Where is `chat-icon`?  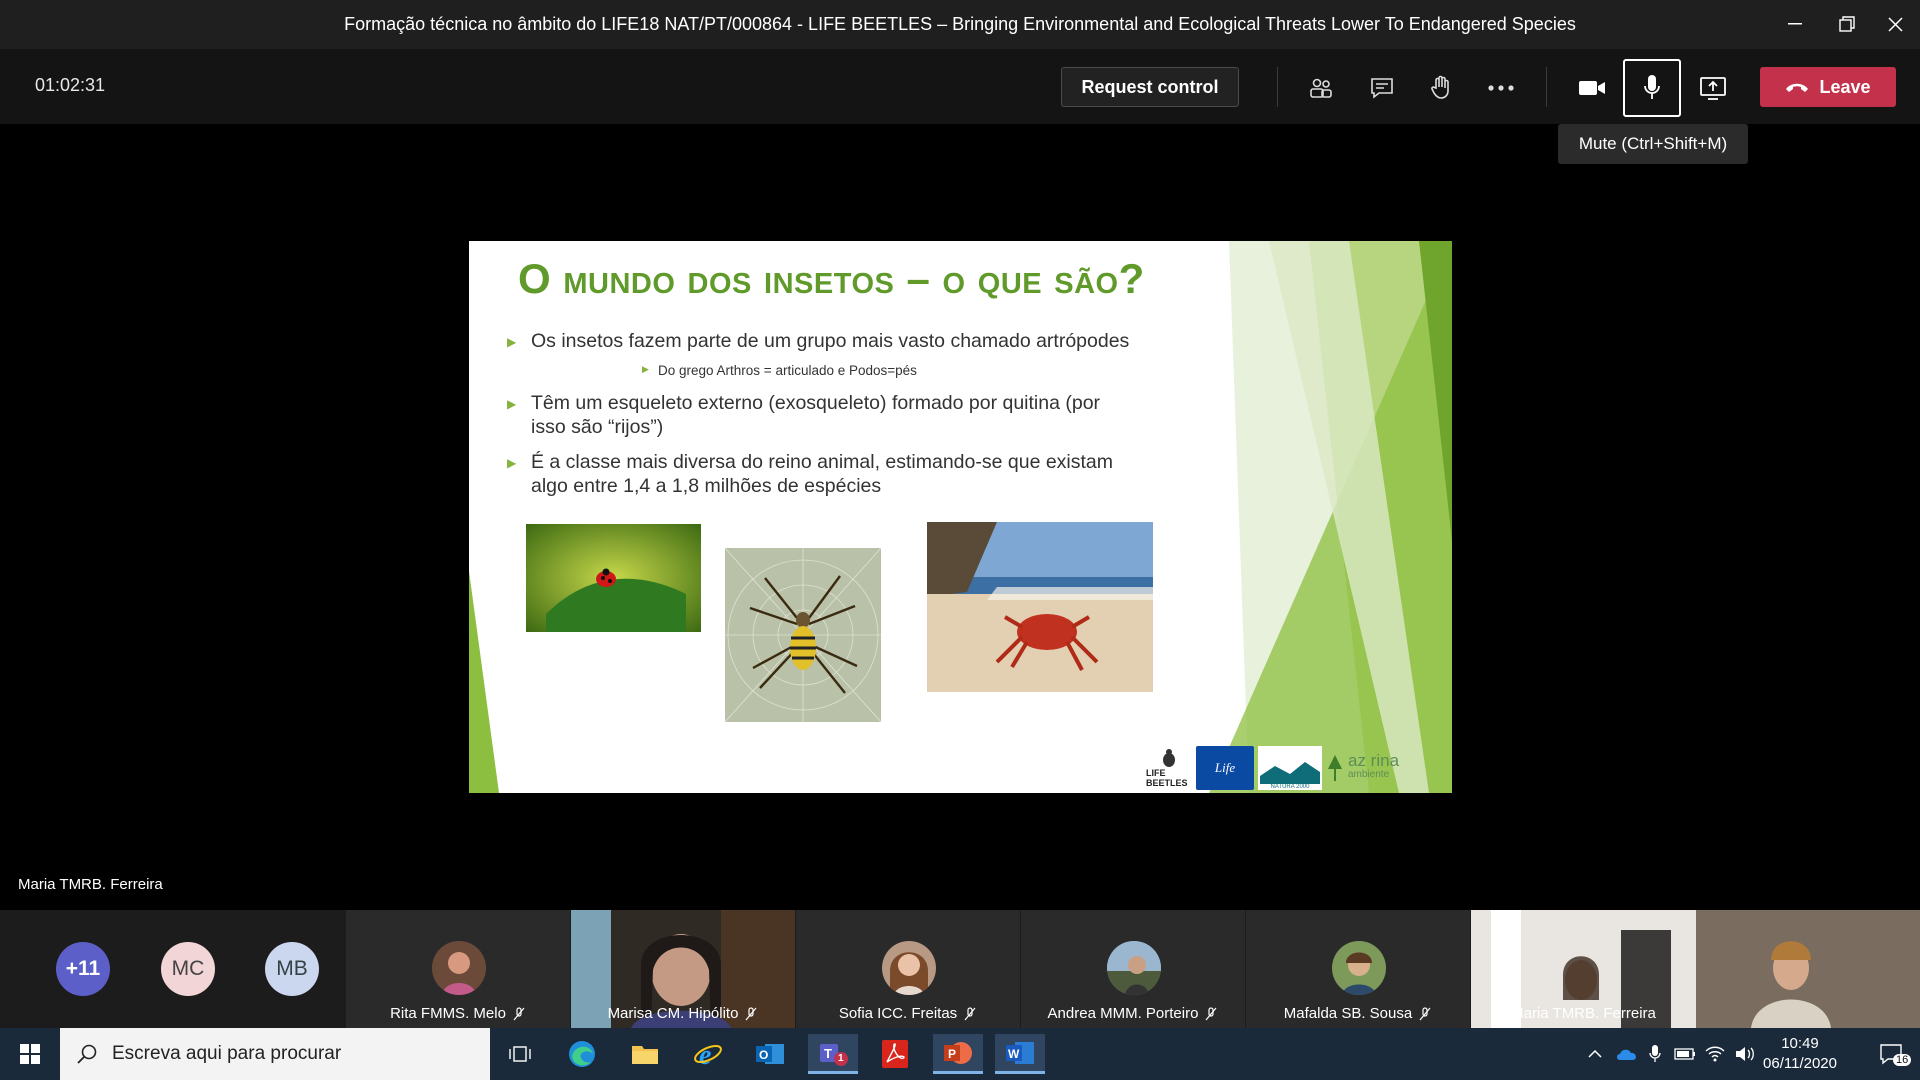
chat-icon is located at coordinates (1382, 88).